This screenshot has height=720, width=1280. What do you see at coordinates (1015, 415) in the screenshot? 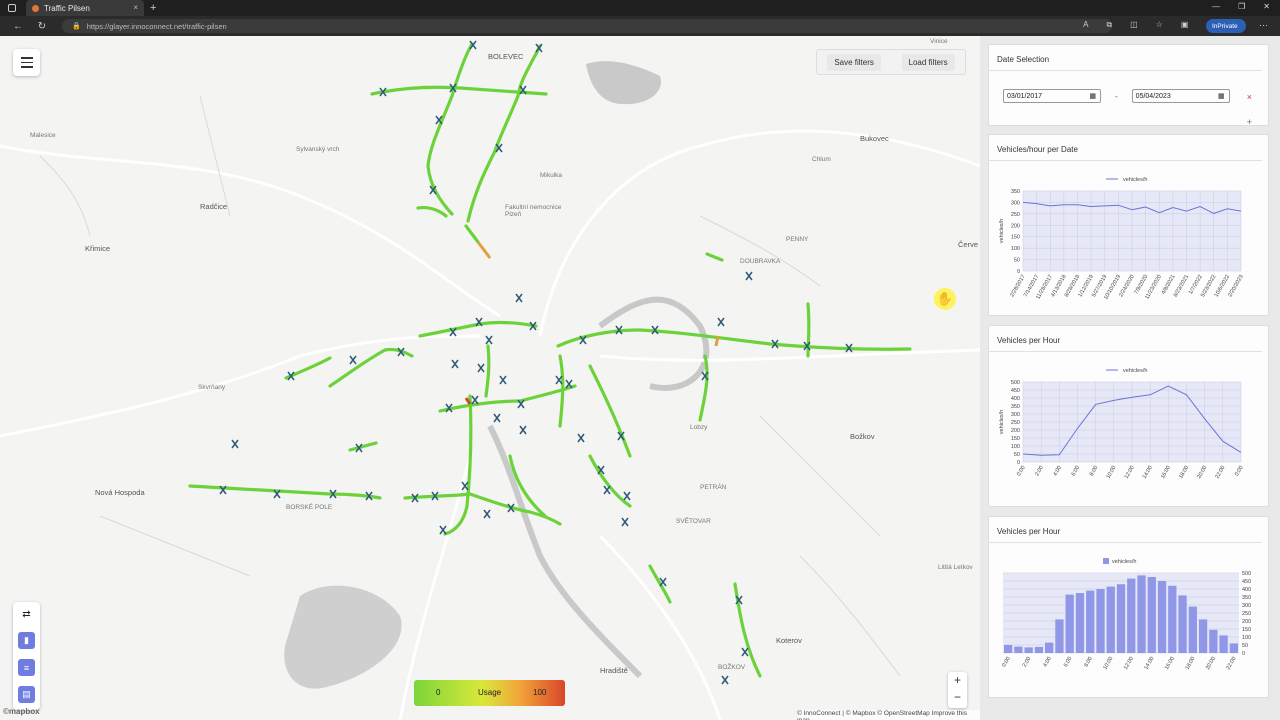
I see `y-tick-label: 300` at bounding box center [1015, 415].